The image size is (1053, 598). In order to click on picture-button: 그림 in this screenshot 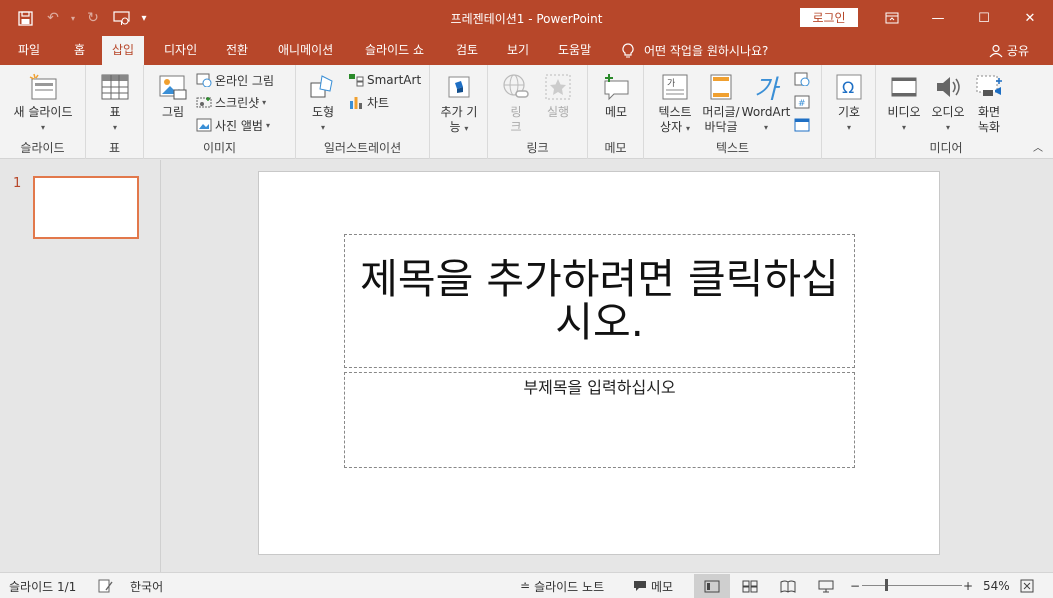, I will do `click(173, 95)`.